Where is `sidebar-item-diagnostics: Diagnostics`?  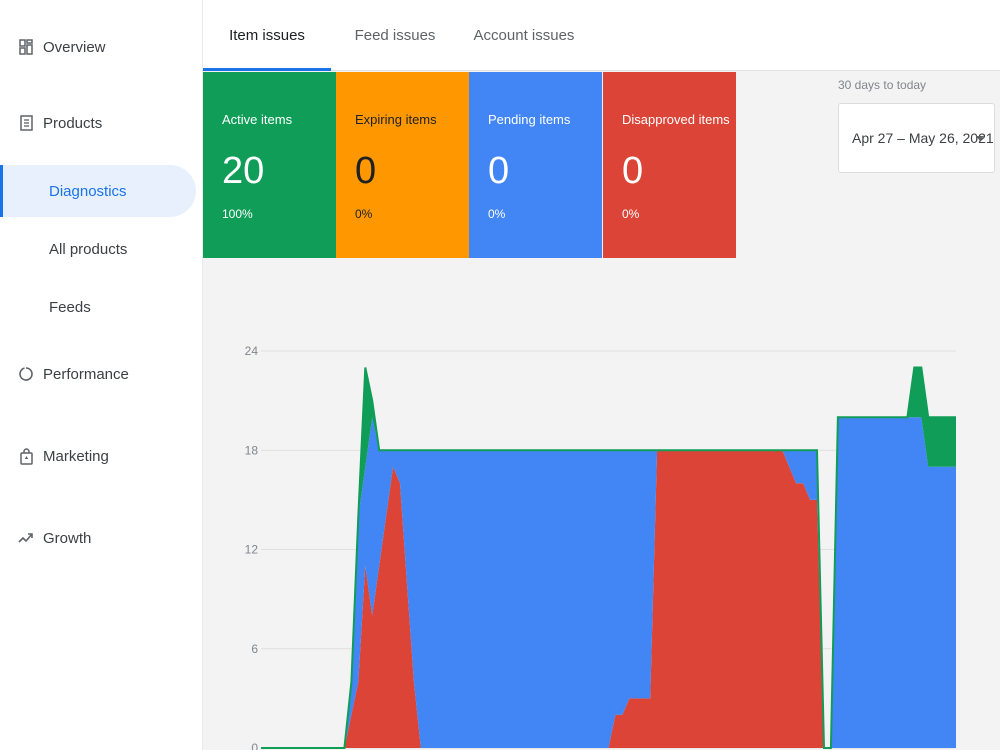
sidebar-item-diagnostics: Diagnostics is located at coordinates (98, 191).